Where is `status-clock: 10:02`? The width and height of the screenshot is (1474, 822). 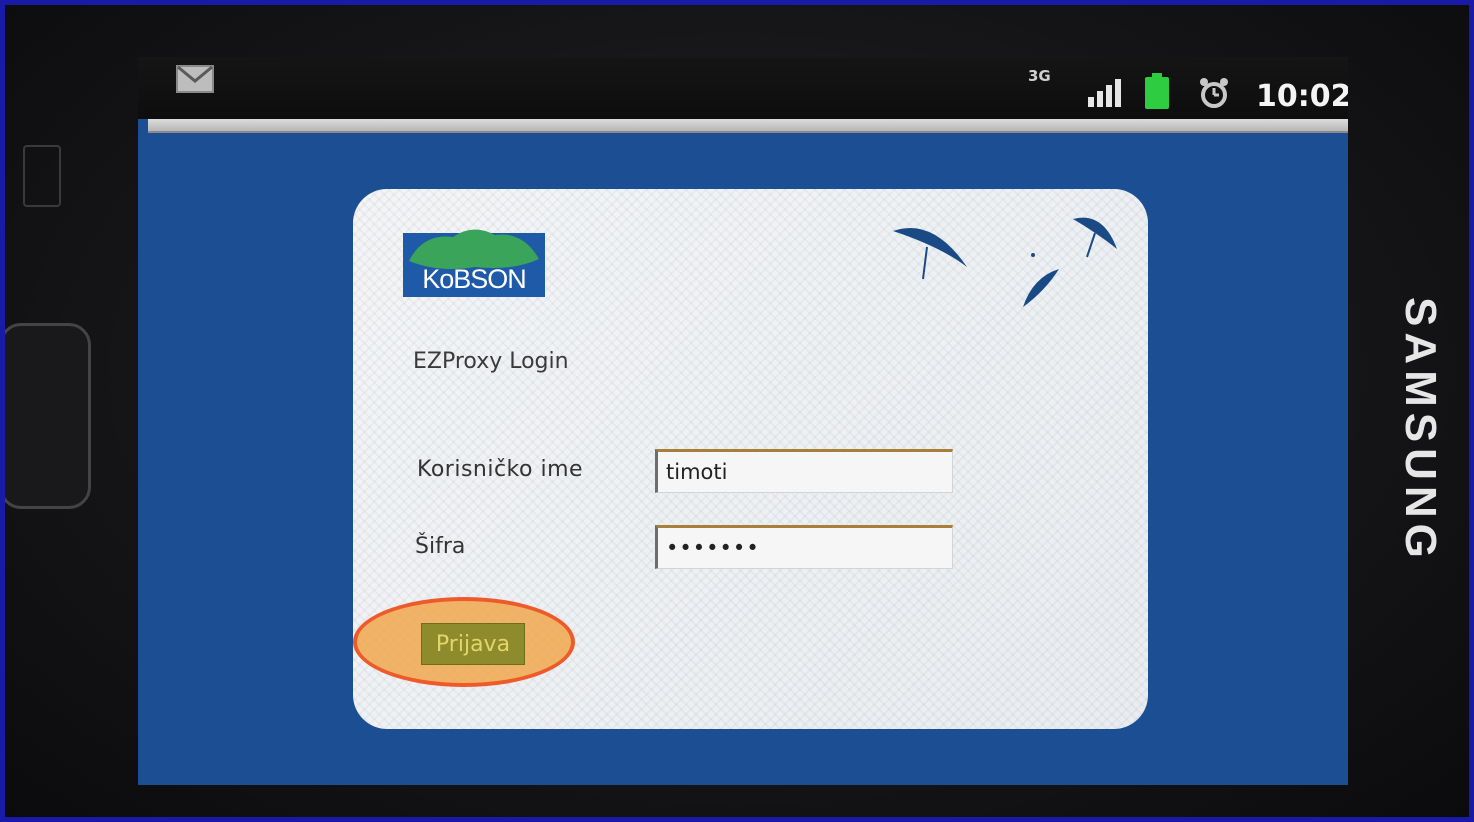
status-clock: 10:02 is located at coordinates (1302, 96).